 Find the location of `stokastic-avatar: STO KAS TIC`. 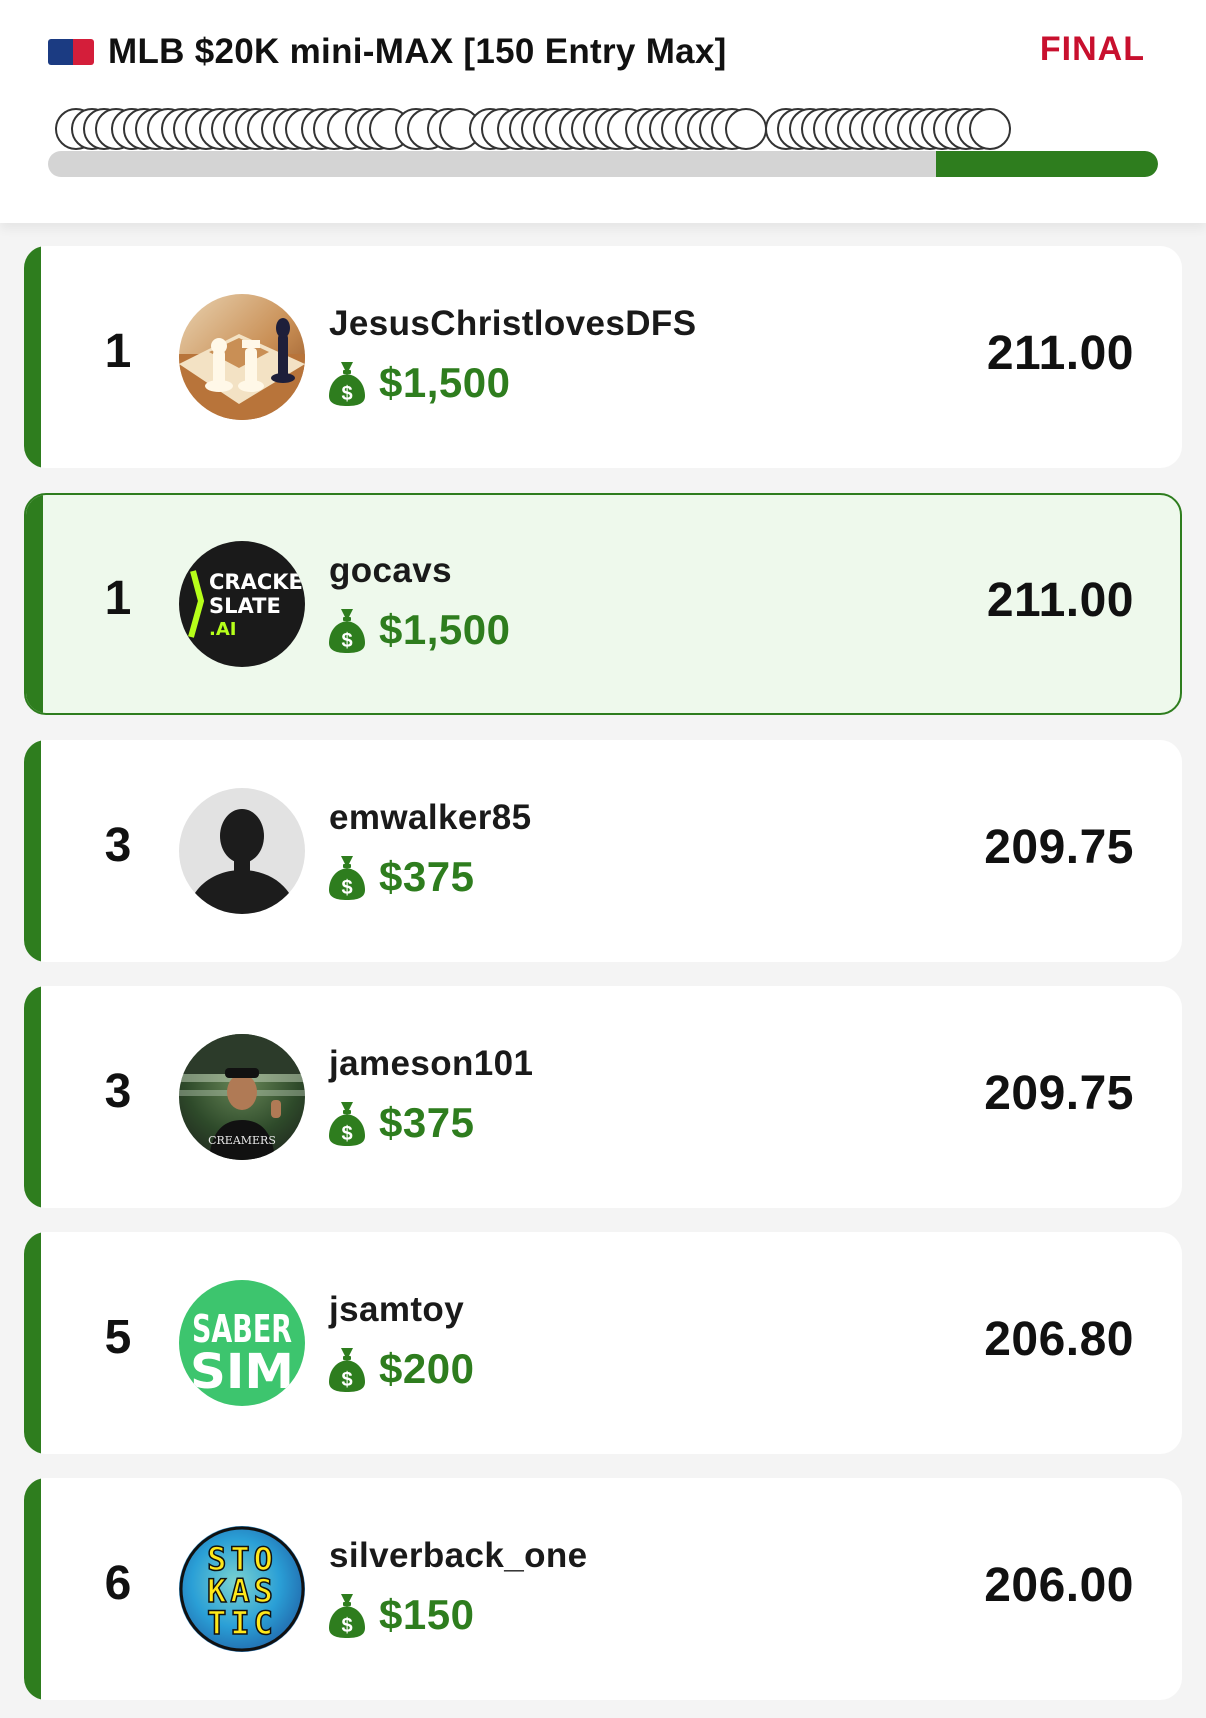

stokastic-avatar: STO KAS TIC is located at coordinates (242, 1589).